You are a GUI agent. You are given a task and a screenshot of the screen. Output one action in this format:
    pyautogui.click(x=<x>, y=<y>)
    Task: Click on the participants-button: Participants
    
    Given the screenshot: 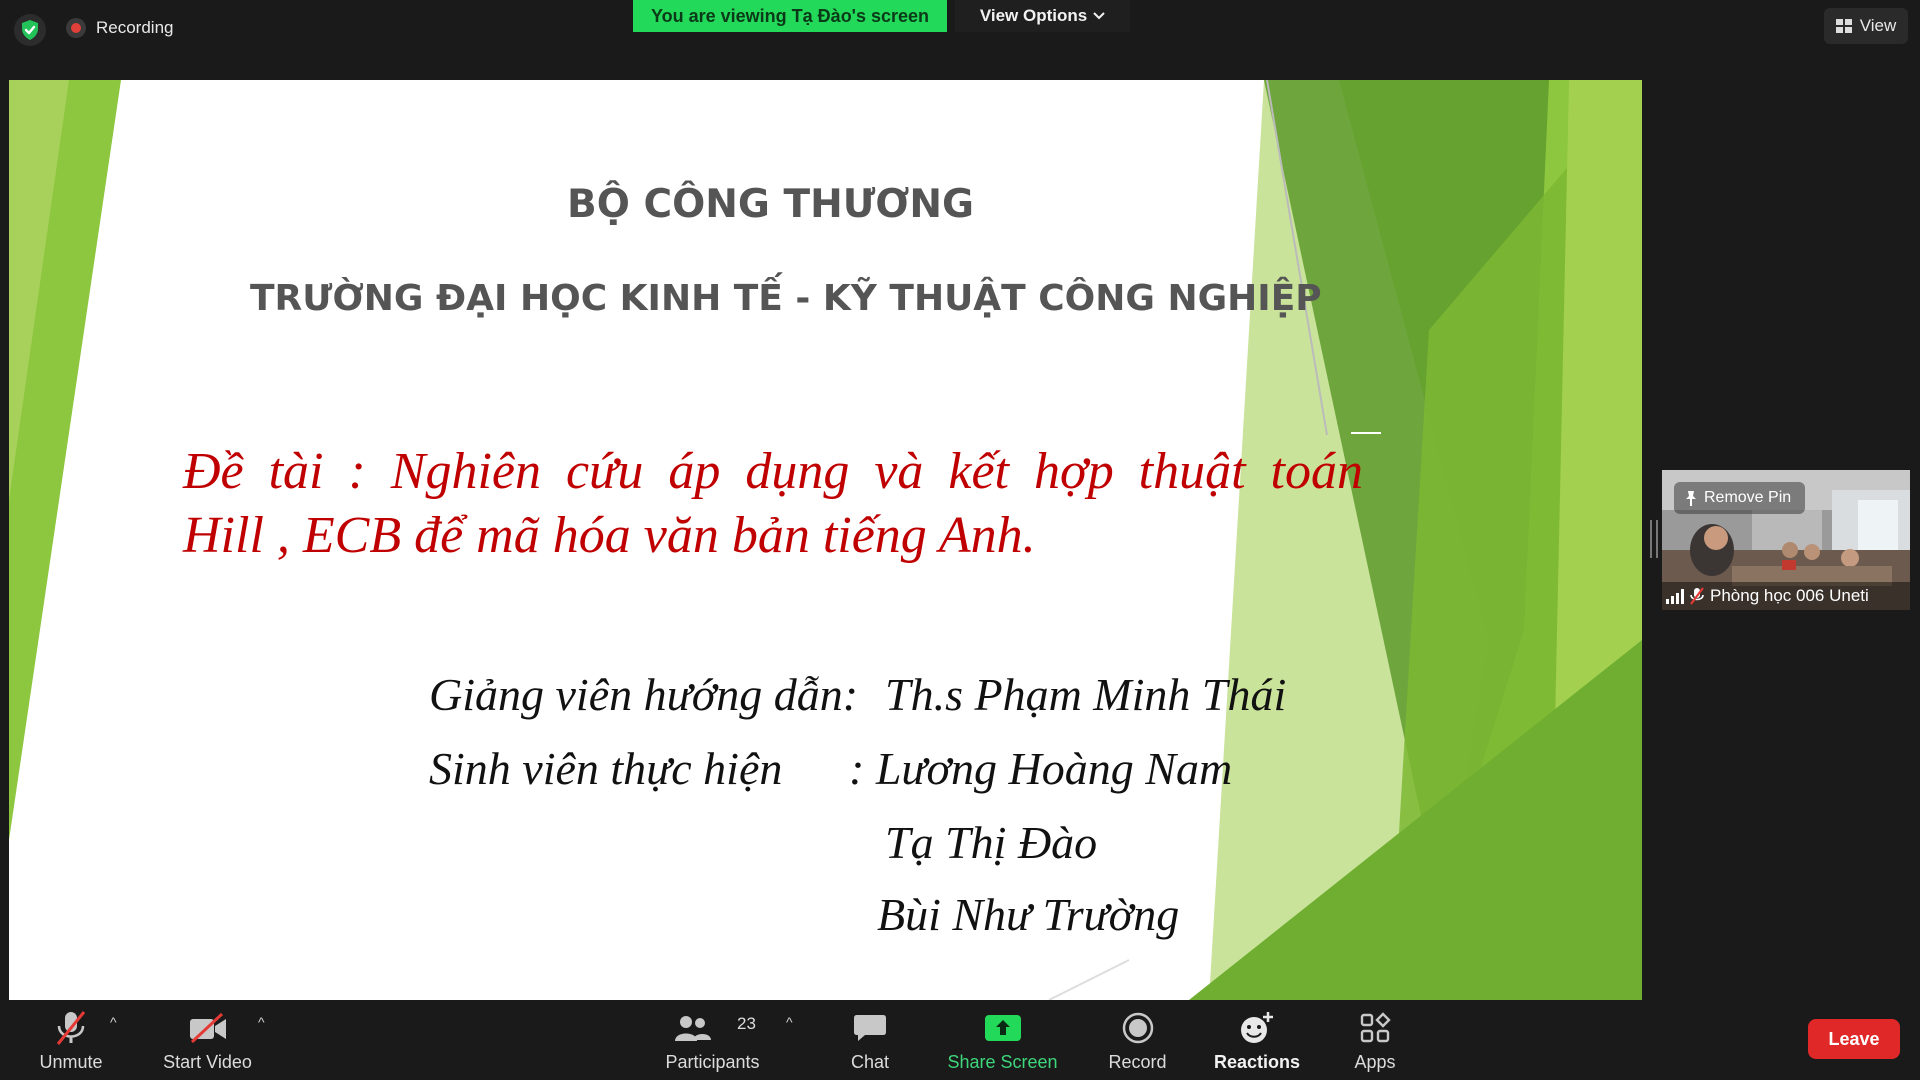 What is the action you would take?
    pyautogui.click(x=712, y=1040)
    